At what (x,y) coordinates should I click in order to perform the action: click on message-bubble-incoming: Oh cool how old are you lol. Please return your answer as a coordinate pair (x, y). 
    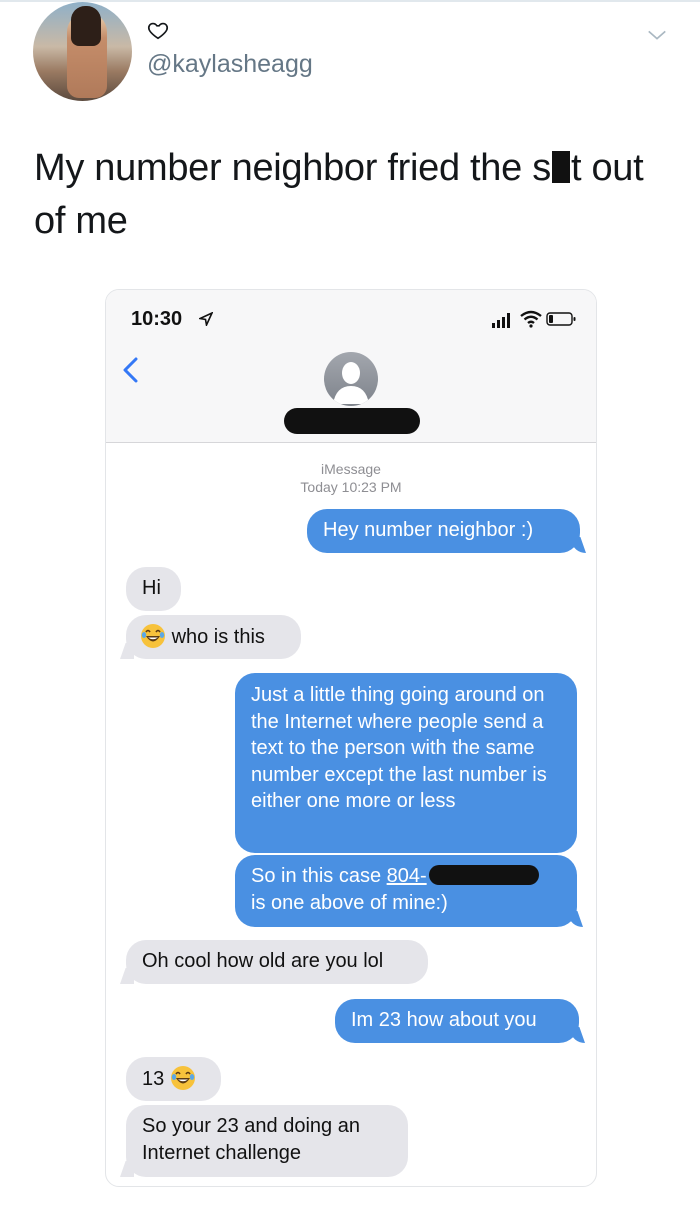
    Looking at the image, I should click on (277, 962).